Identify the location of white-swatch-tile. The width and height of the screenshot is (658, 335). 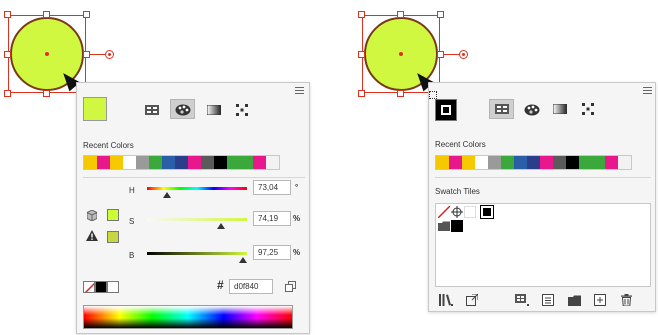
(470, 212).